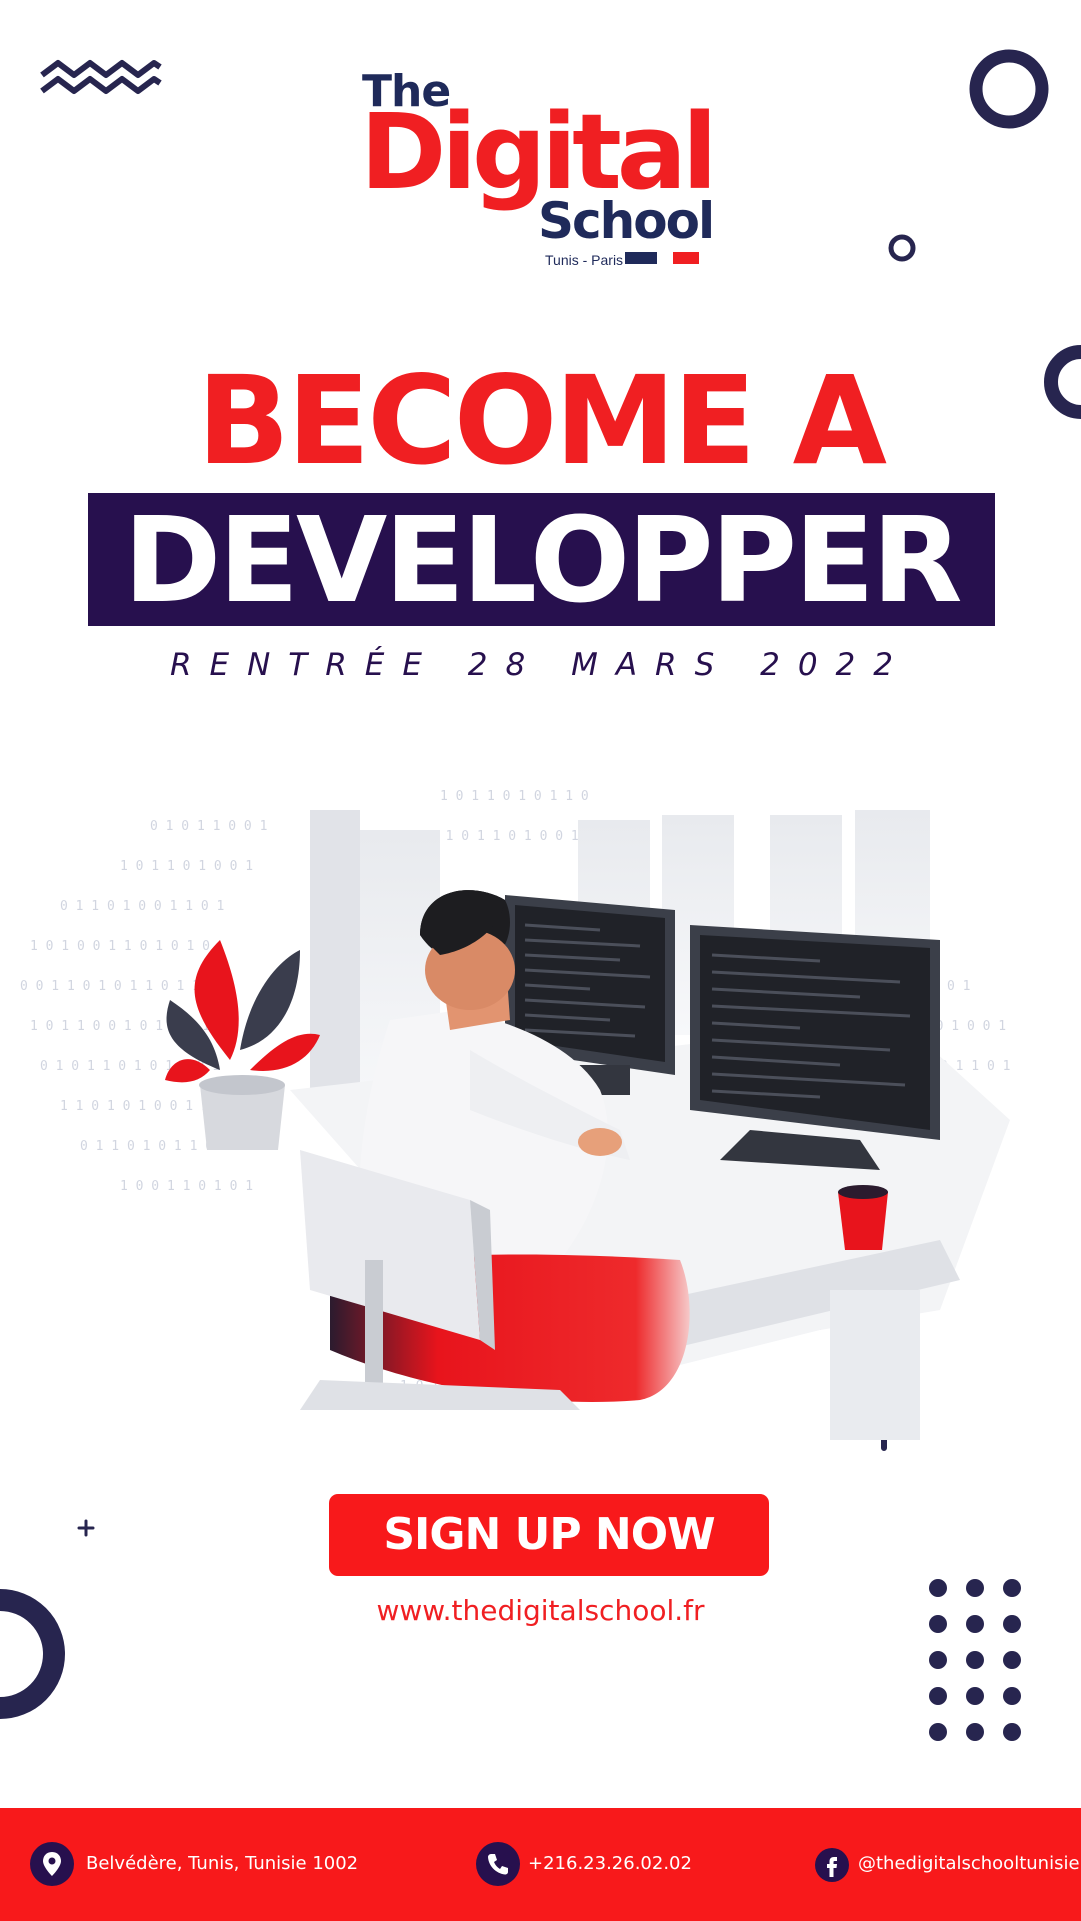  Describe the element at coordinates (222, 1863) in the screenshot. I see `footer-address: Belvédère, Tunis, Tunisie 1002` at that location.